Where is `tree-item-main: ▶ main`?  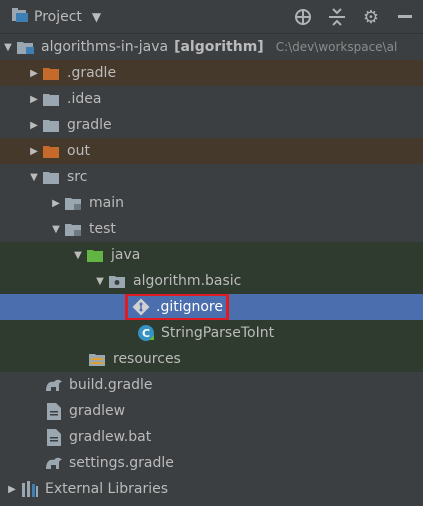 tree-item-main: ▶ main is located at coordinates (211, 203).